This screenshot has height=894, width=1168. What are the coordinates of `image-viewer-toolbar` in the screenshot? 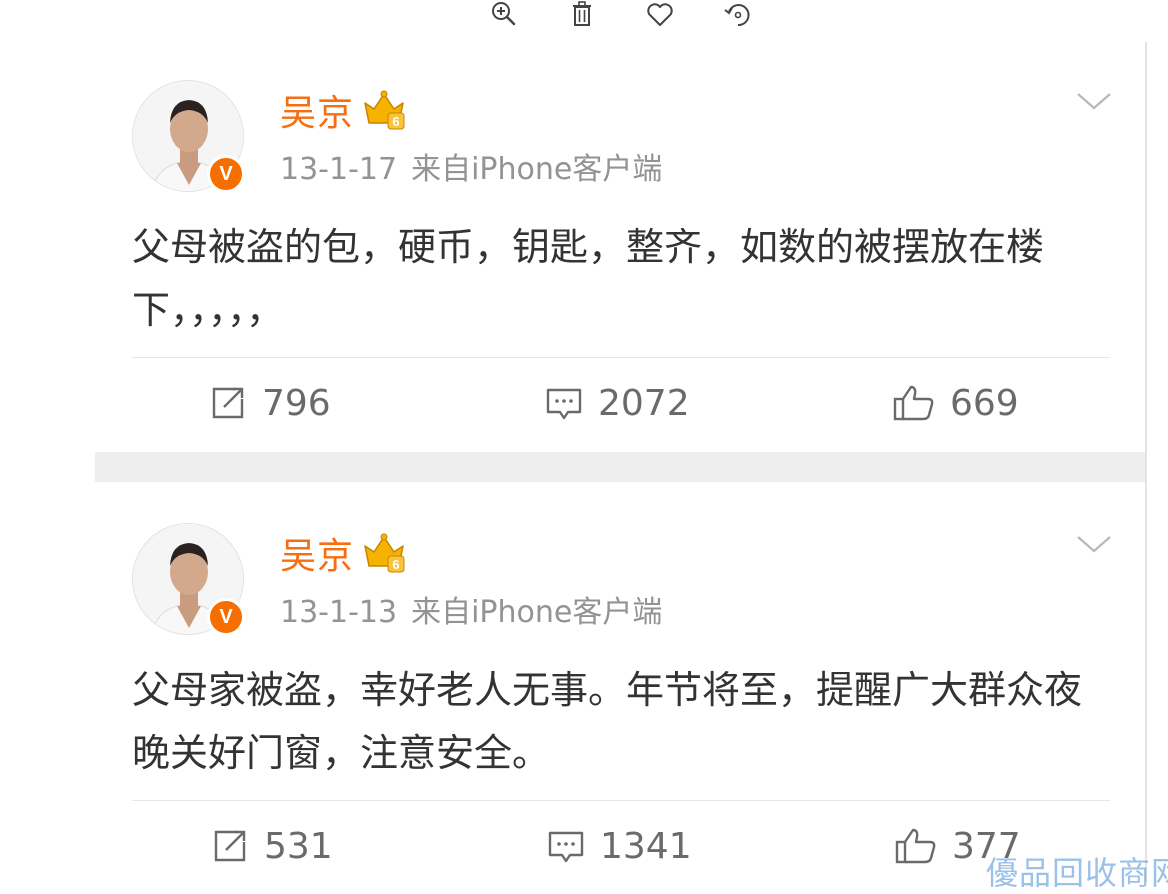 It's located at (640, 17).